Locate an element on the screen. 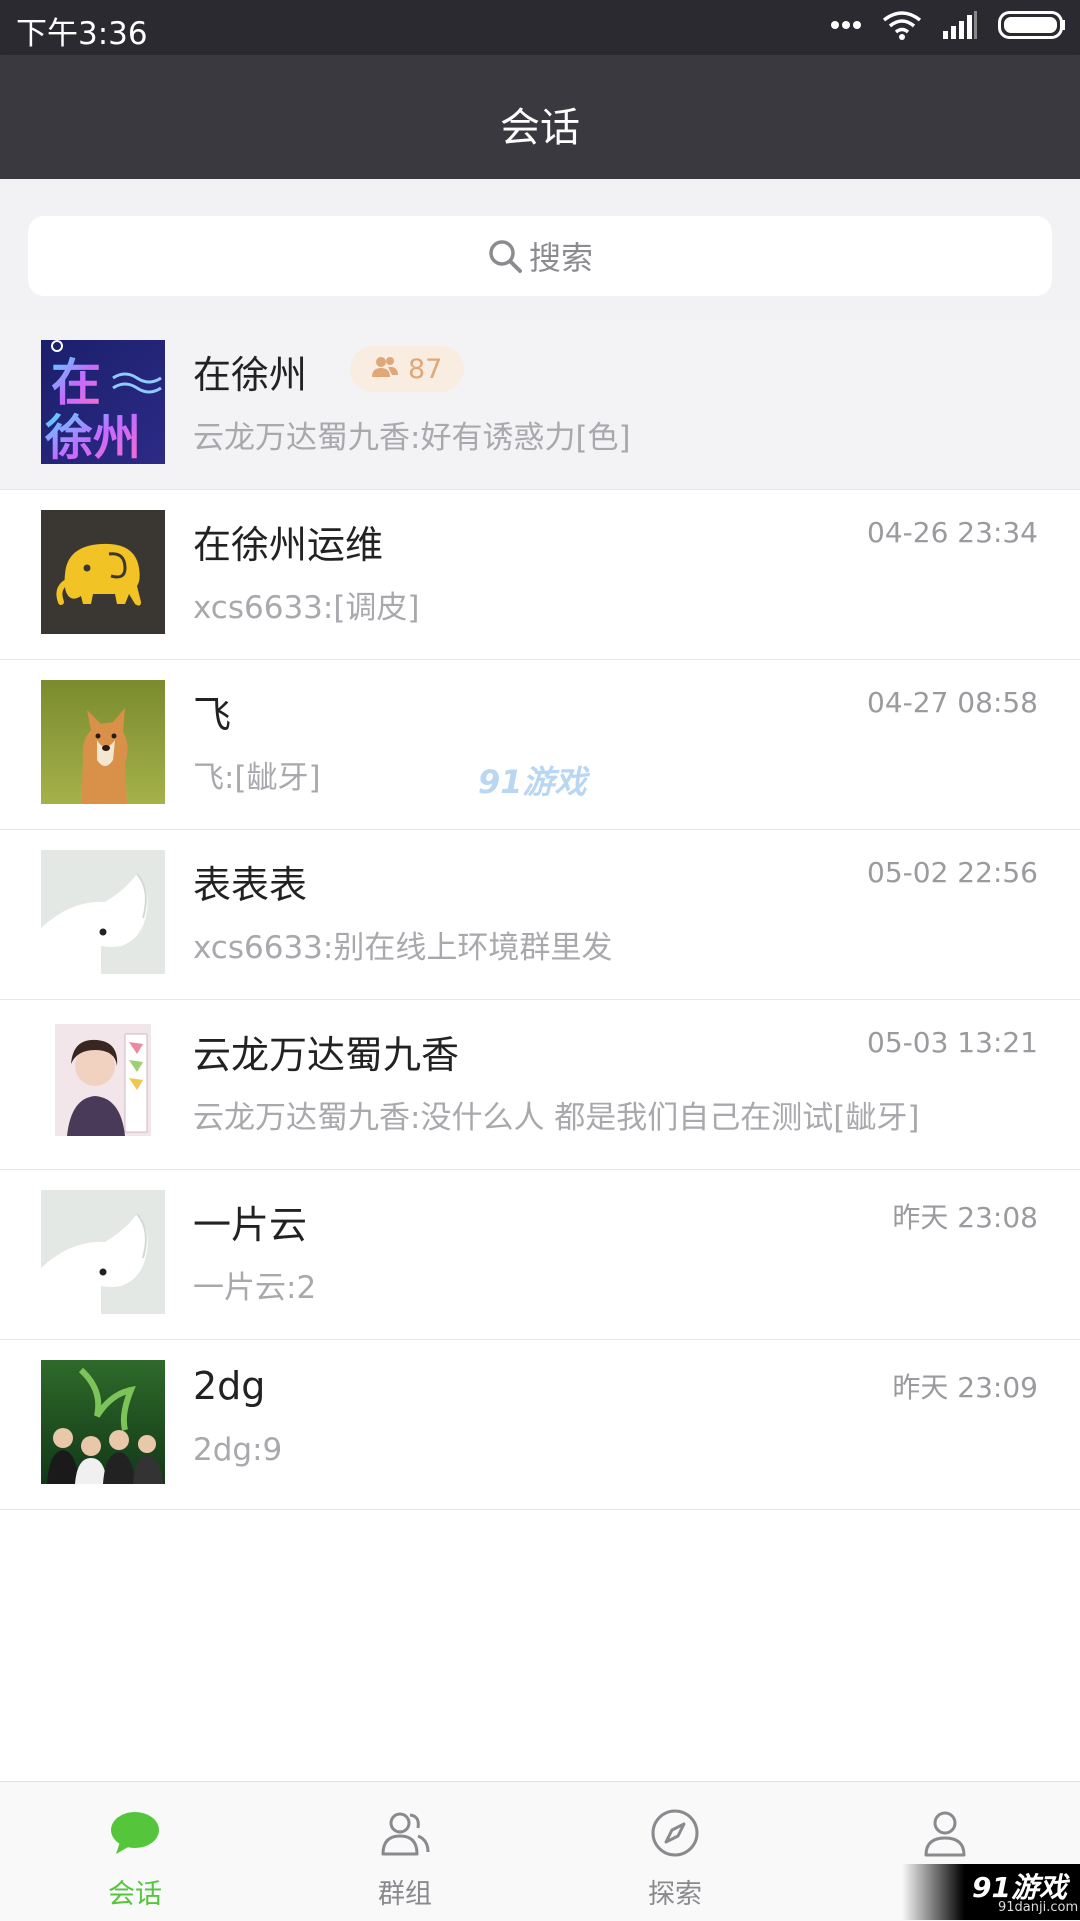  conversation-name: 飞 is located at coordinates (212, 715).